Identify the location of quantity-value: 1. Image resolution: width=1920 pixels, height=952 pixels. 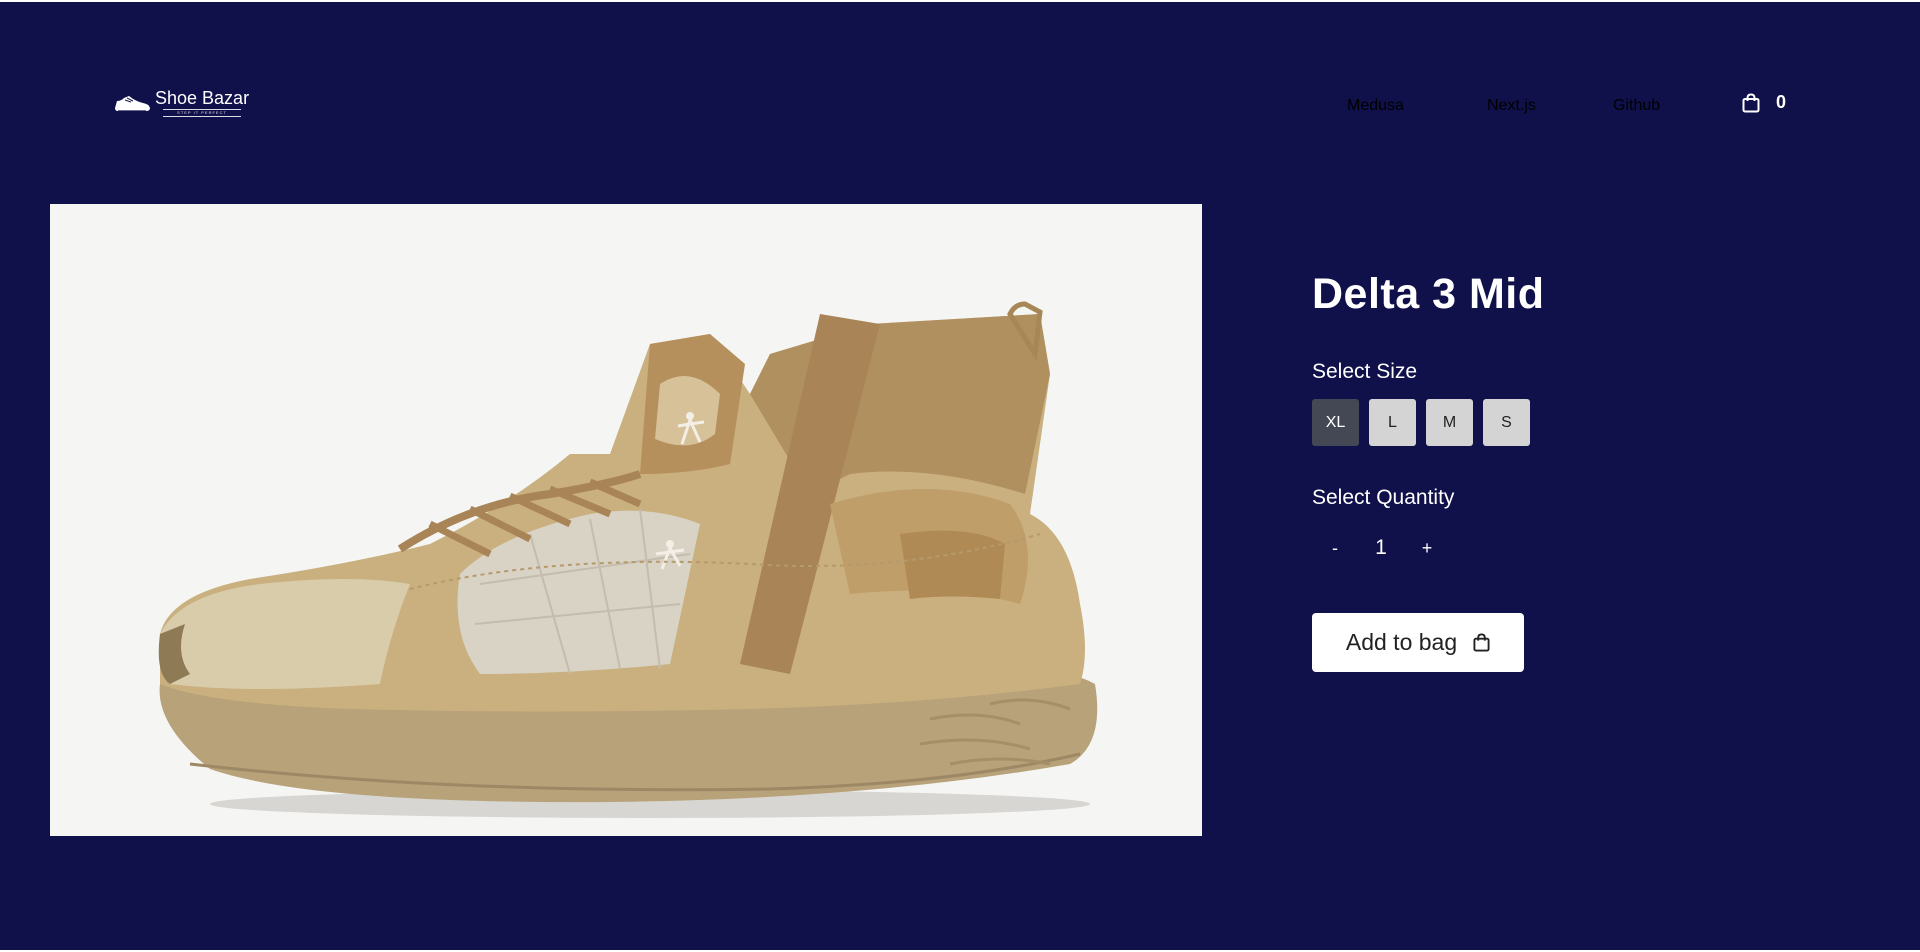
(1381, 547).